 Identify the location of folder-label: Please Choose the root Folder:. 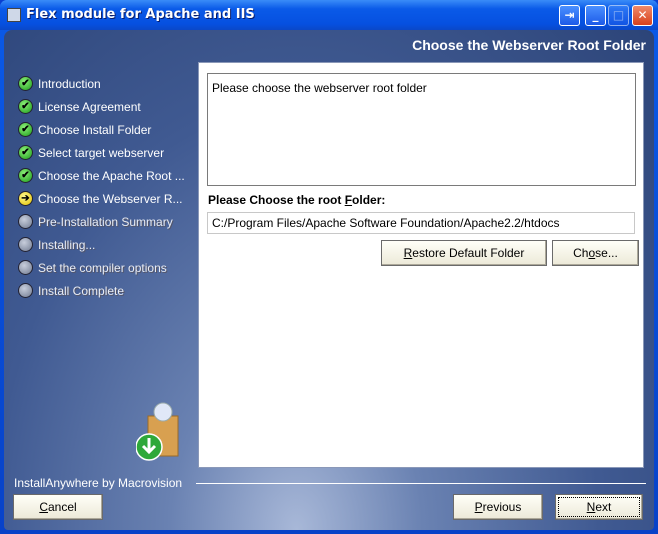
(296, 200).